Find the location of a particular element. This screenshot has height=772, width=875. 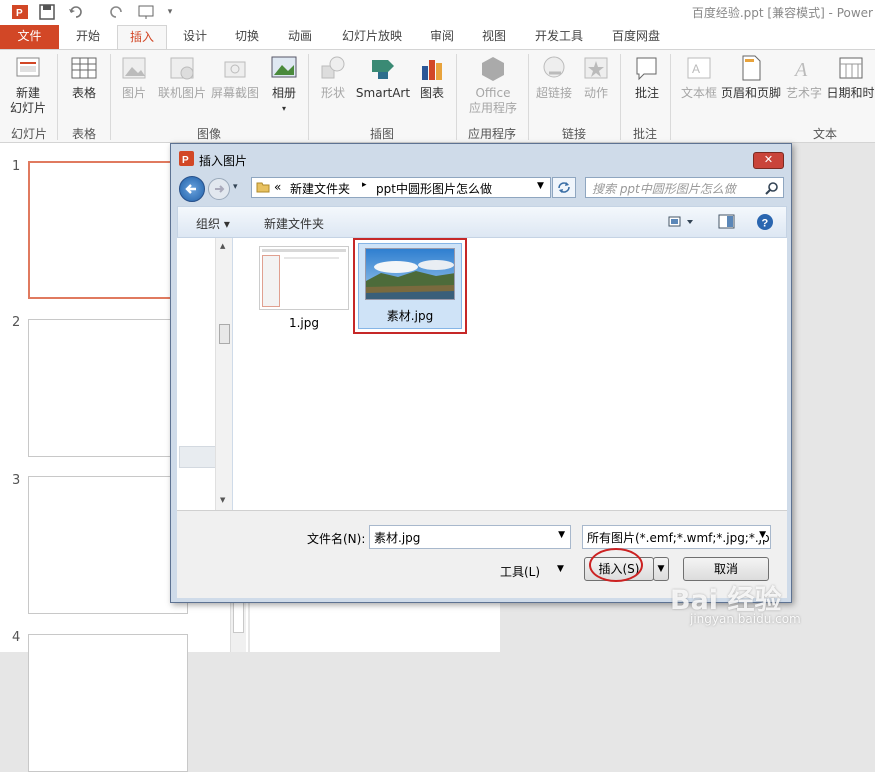

table-button: 表格 is located at coordinates (84, 77).